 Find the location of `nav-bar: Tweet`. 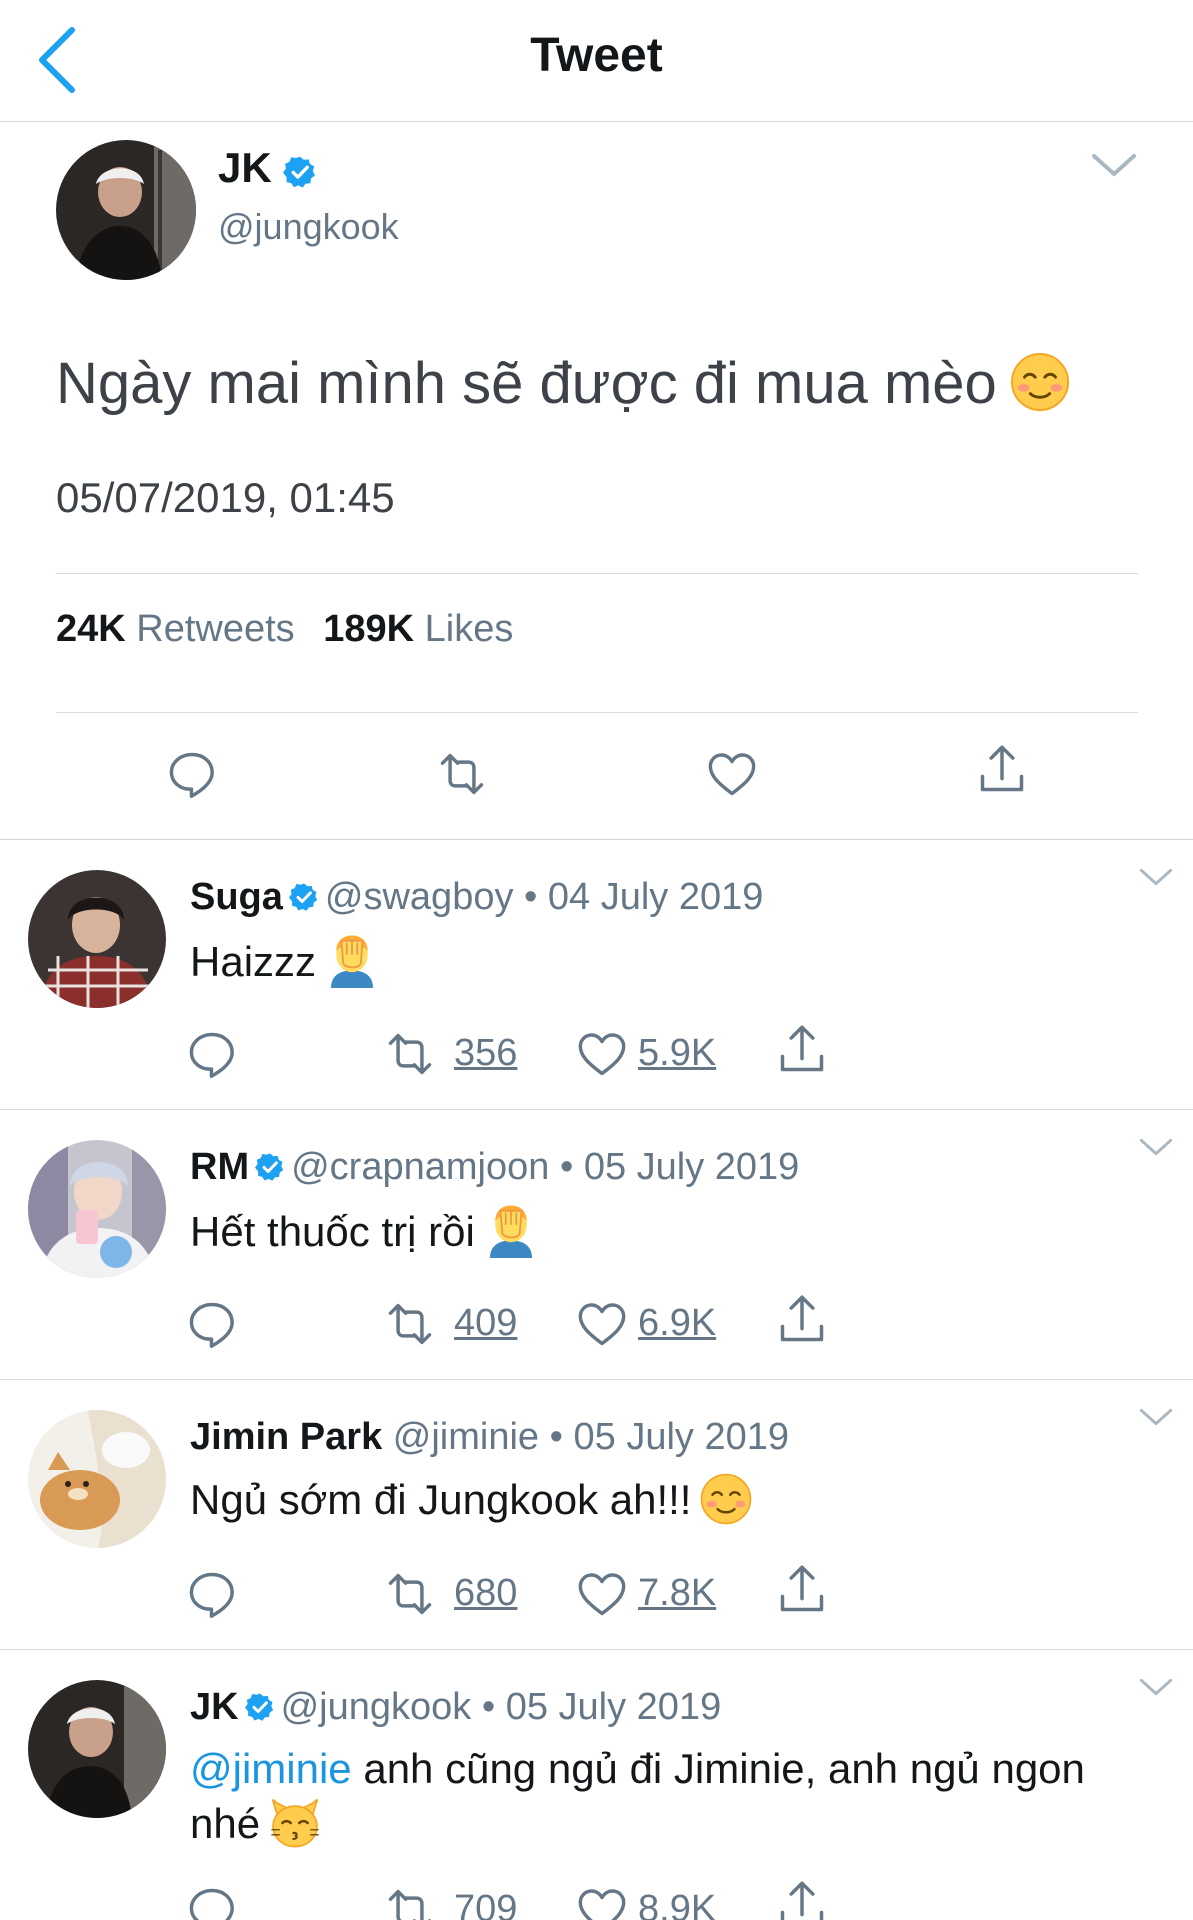

nav-bar: Tweet is located at coordinates (596, 61).